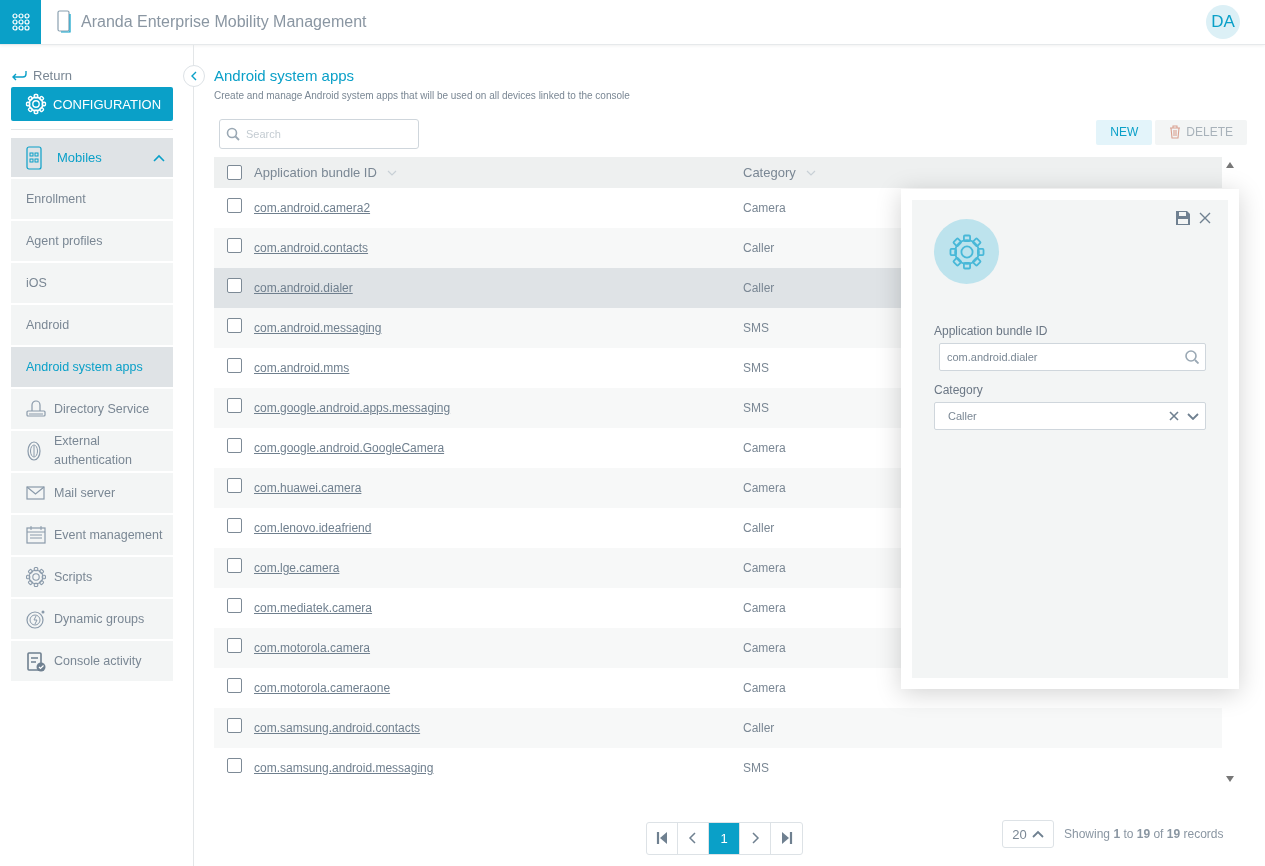  What do you see at coordinates (312, 648) in the screenshot?
I see `bundle-id-link: com.motorola.camera` at bounding box center [312, 648].